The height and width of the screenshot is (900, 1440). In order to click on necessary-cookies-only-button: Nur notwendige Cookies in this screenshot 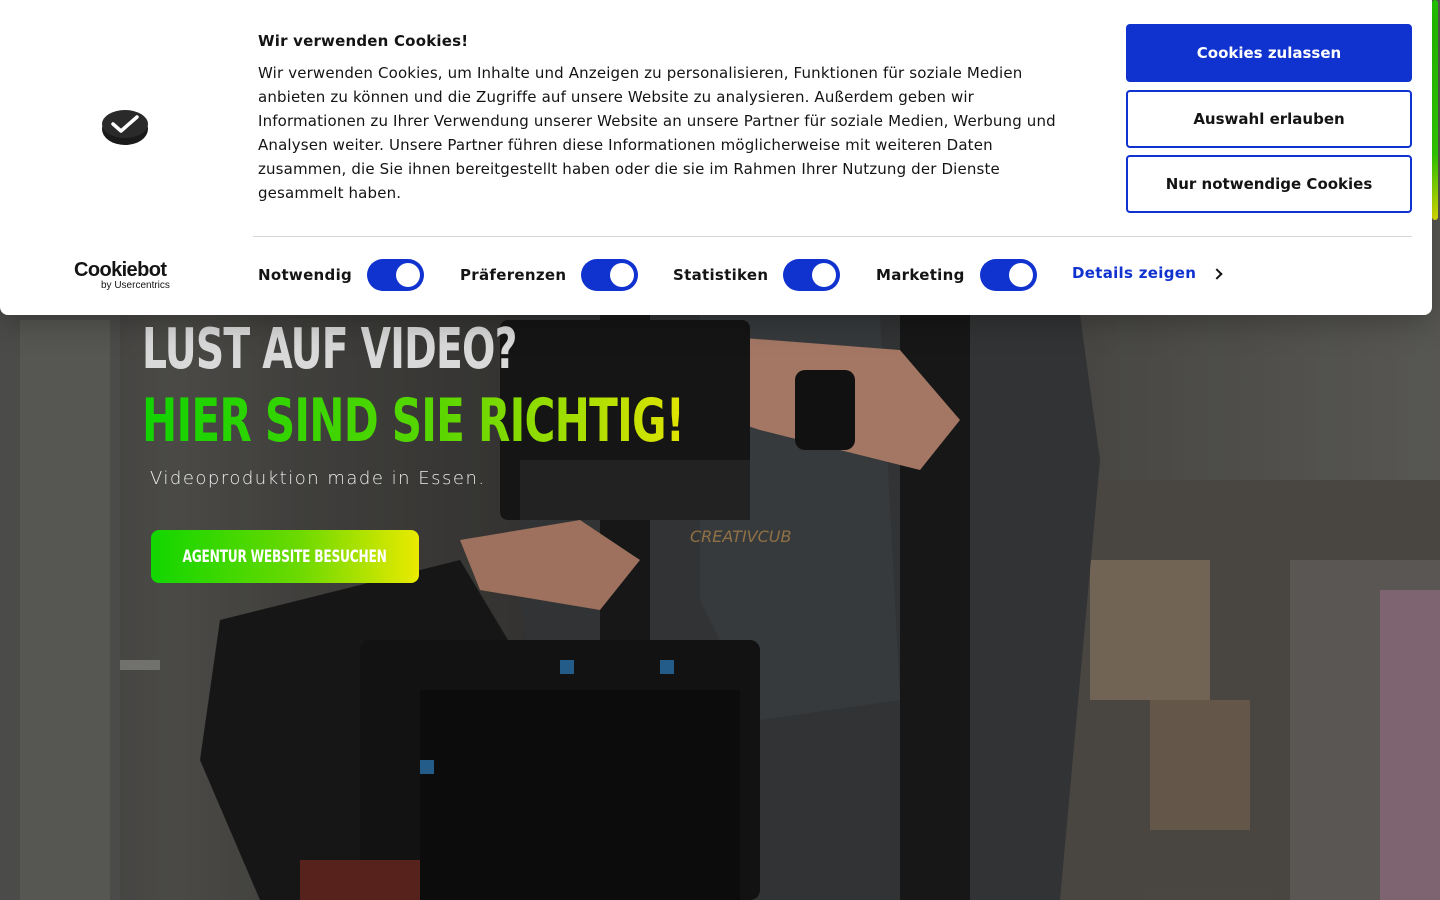, I will do `click(1269, 184)`.